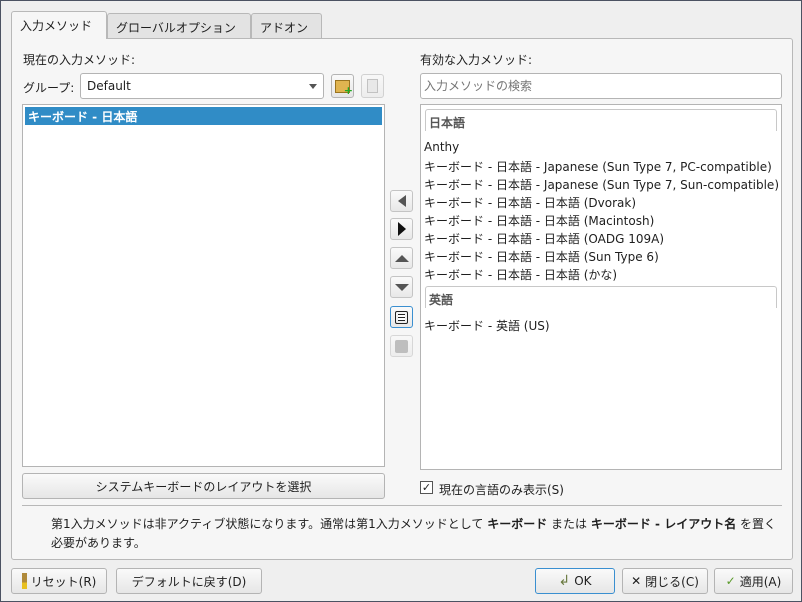  I want to click on chevron-down-icon, so click(313, 88).